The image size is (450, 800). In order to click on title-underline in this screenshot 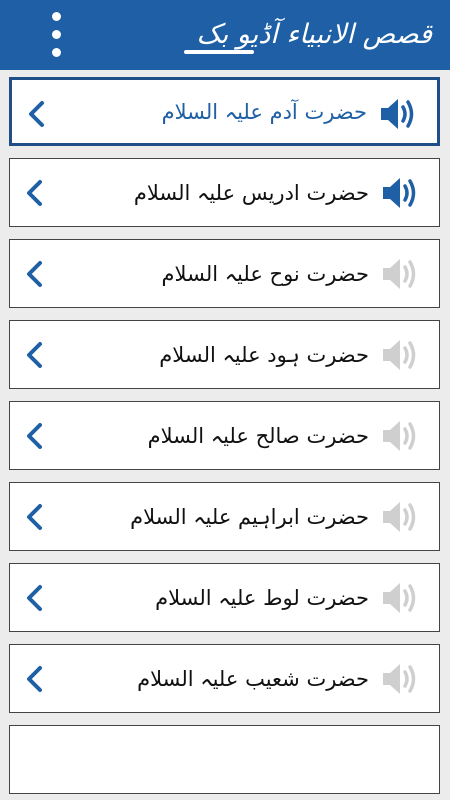, I will do `click(219, 52)`.